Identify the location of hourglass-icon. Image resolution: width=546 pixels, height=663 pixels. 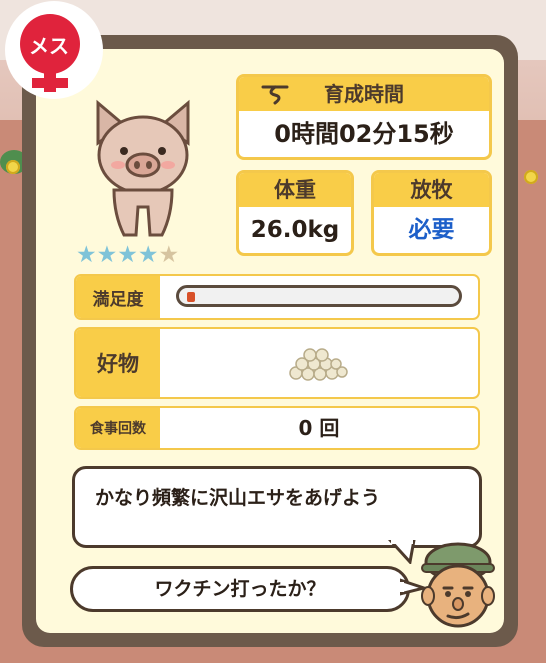
(275, 95).